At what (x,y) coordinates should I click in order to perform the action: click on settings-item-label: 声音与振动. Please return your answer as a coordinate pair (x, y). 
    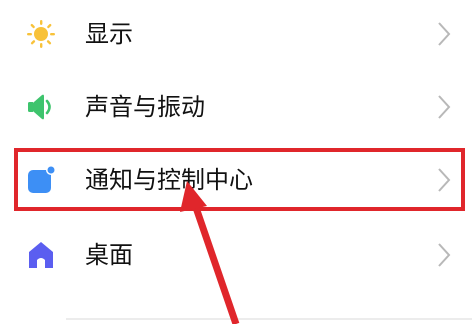
    Looking at the image, I should click on (145, 107).